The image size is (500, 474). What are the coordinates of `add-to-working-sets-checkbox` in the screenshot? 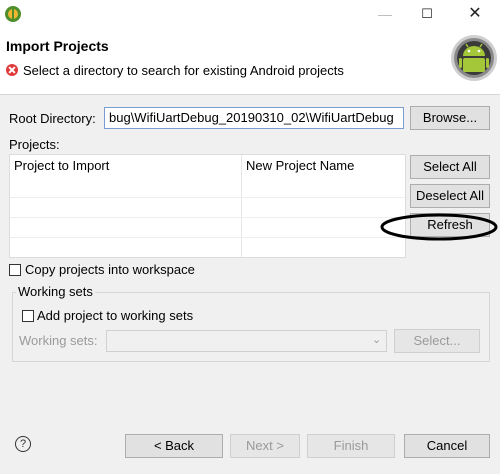 It's located at (28, 316).